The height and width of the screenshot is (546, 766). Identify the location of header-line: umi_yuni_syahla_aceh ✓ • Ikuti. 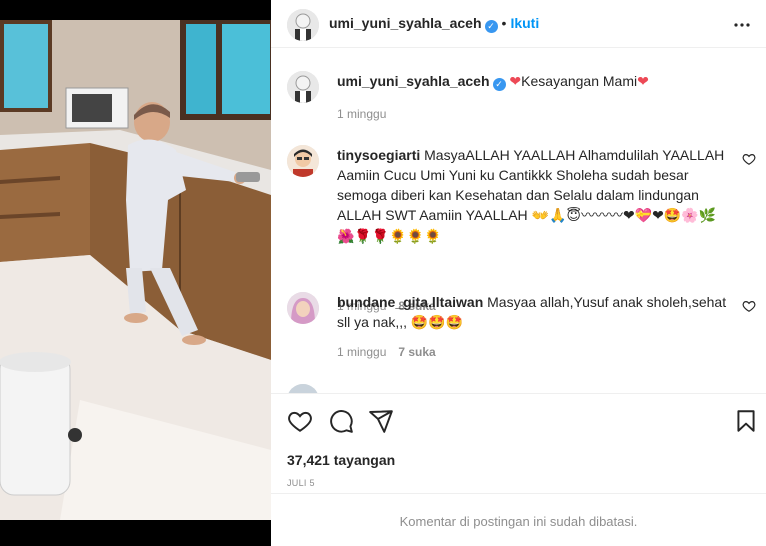
(434, 24).